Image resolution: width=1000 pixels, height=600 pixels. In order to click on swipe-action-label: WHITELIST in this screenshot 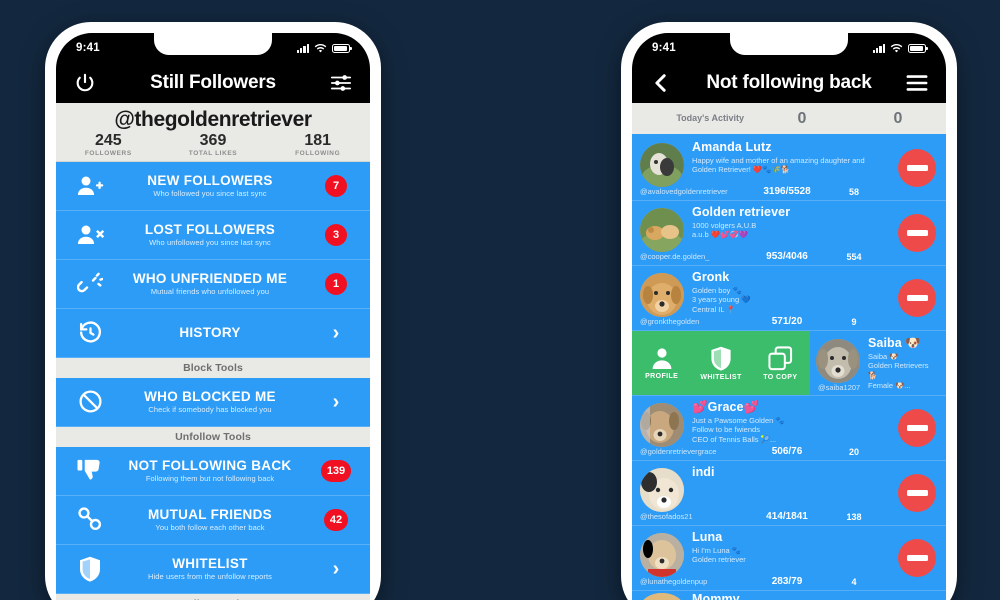, I will do `click(721, 377)`.